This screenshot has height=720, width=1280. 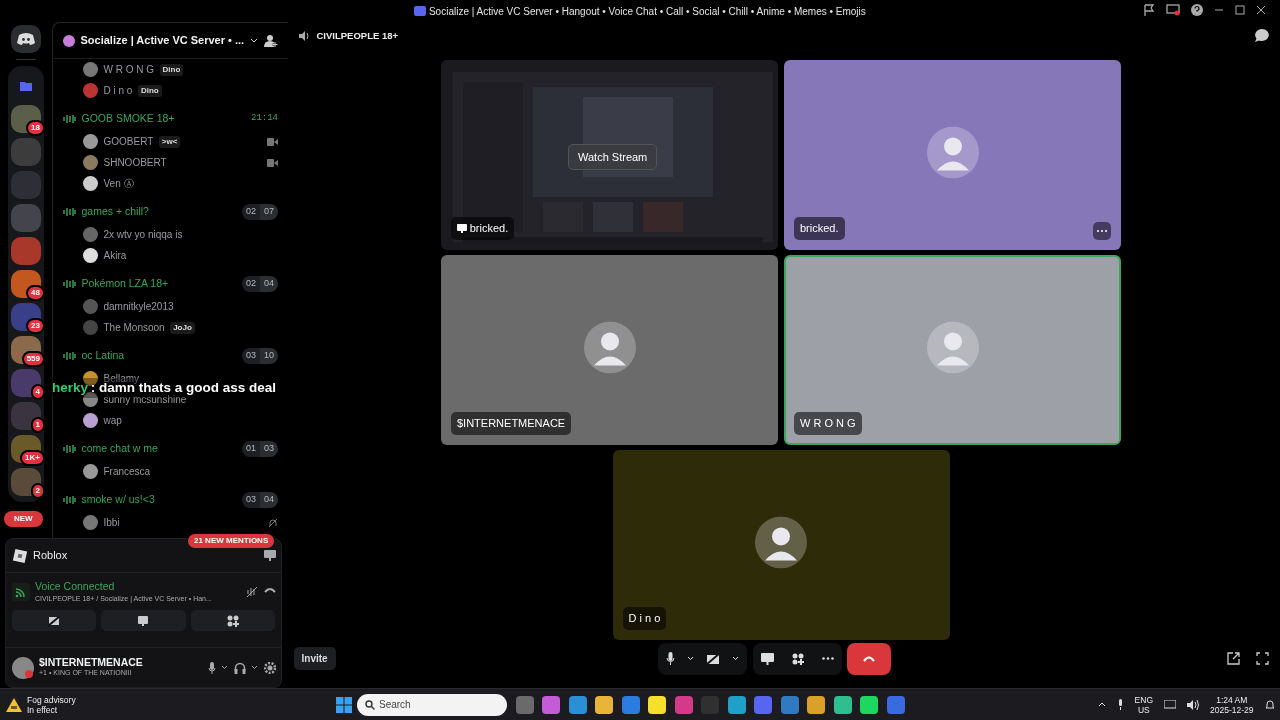 What do you see at coordinates (269, 555) in the screenshot?
I see `stream-icon` at bounding box center [269, 555].